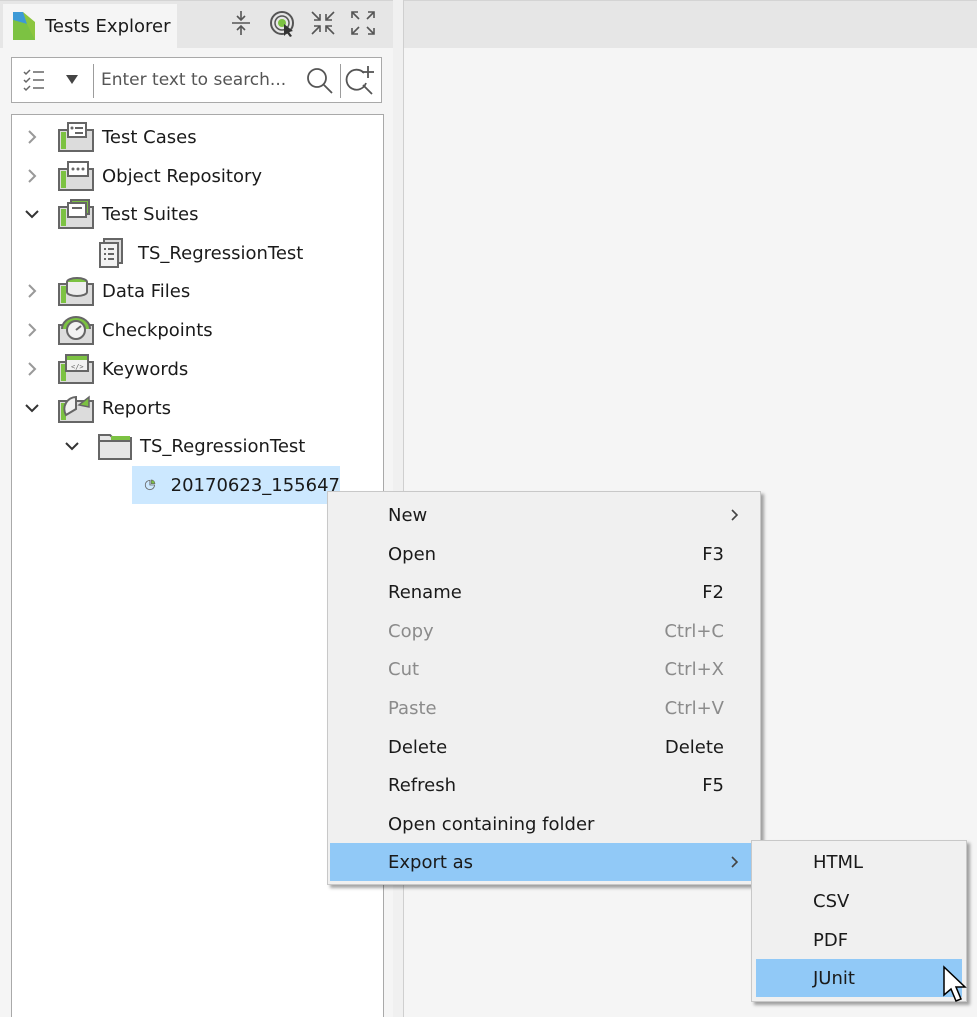  What do you see at coordinates (694, 708) in the screenshot?
I see `menu-item-shortcut: Ctrl+V` at bounding box center [694, 708].